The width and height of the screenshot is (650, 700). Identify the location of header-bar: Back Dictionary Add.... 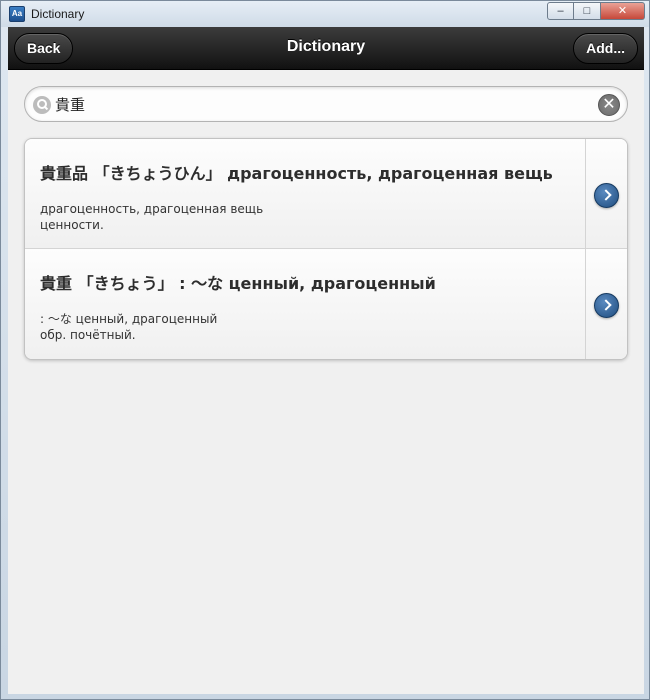
(326, 48).